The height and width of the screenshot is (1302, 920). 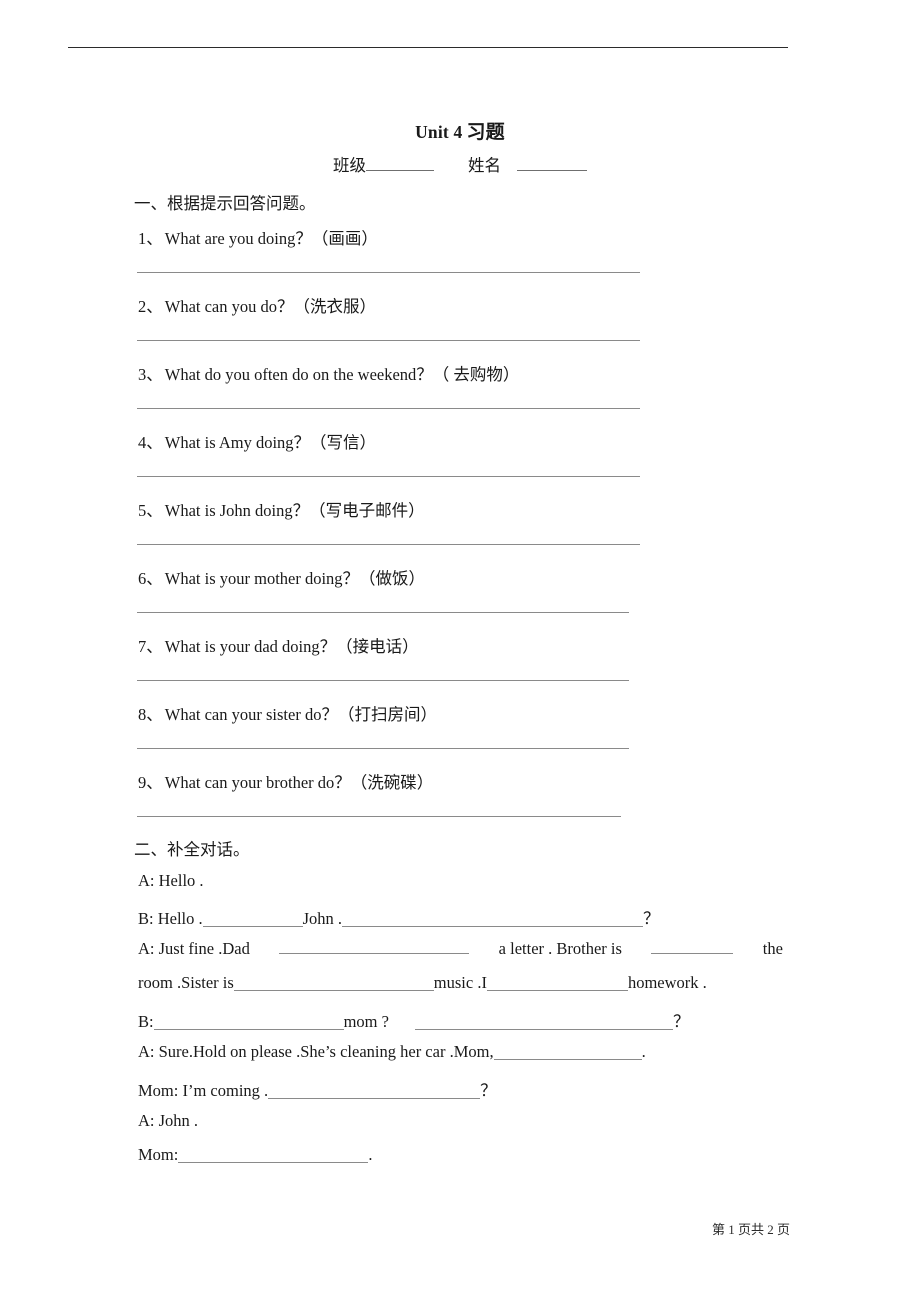 What do you see at coordinates (150, 238) in the screenshot?
I see `question-1-number: 1、` at bounding box center [150, 238].